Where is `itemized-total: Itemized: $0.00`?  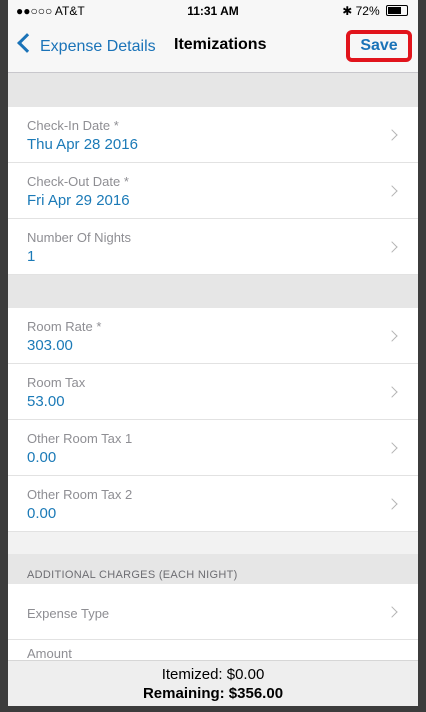
itemized-total: Itemized: $0.00 is located at coordinates (213, 674).